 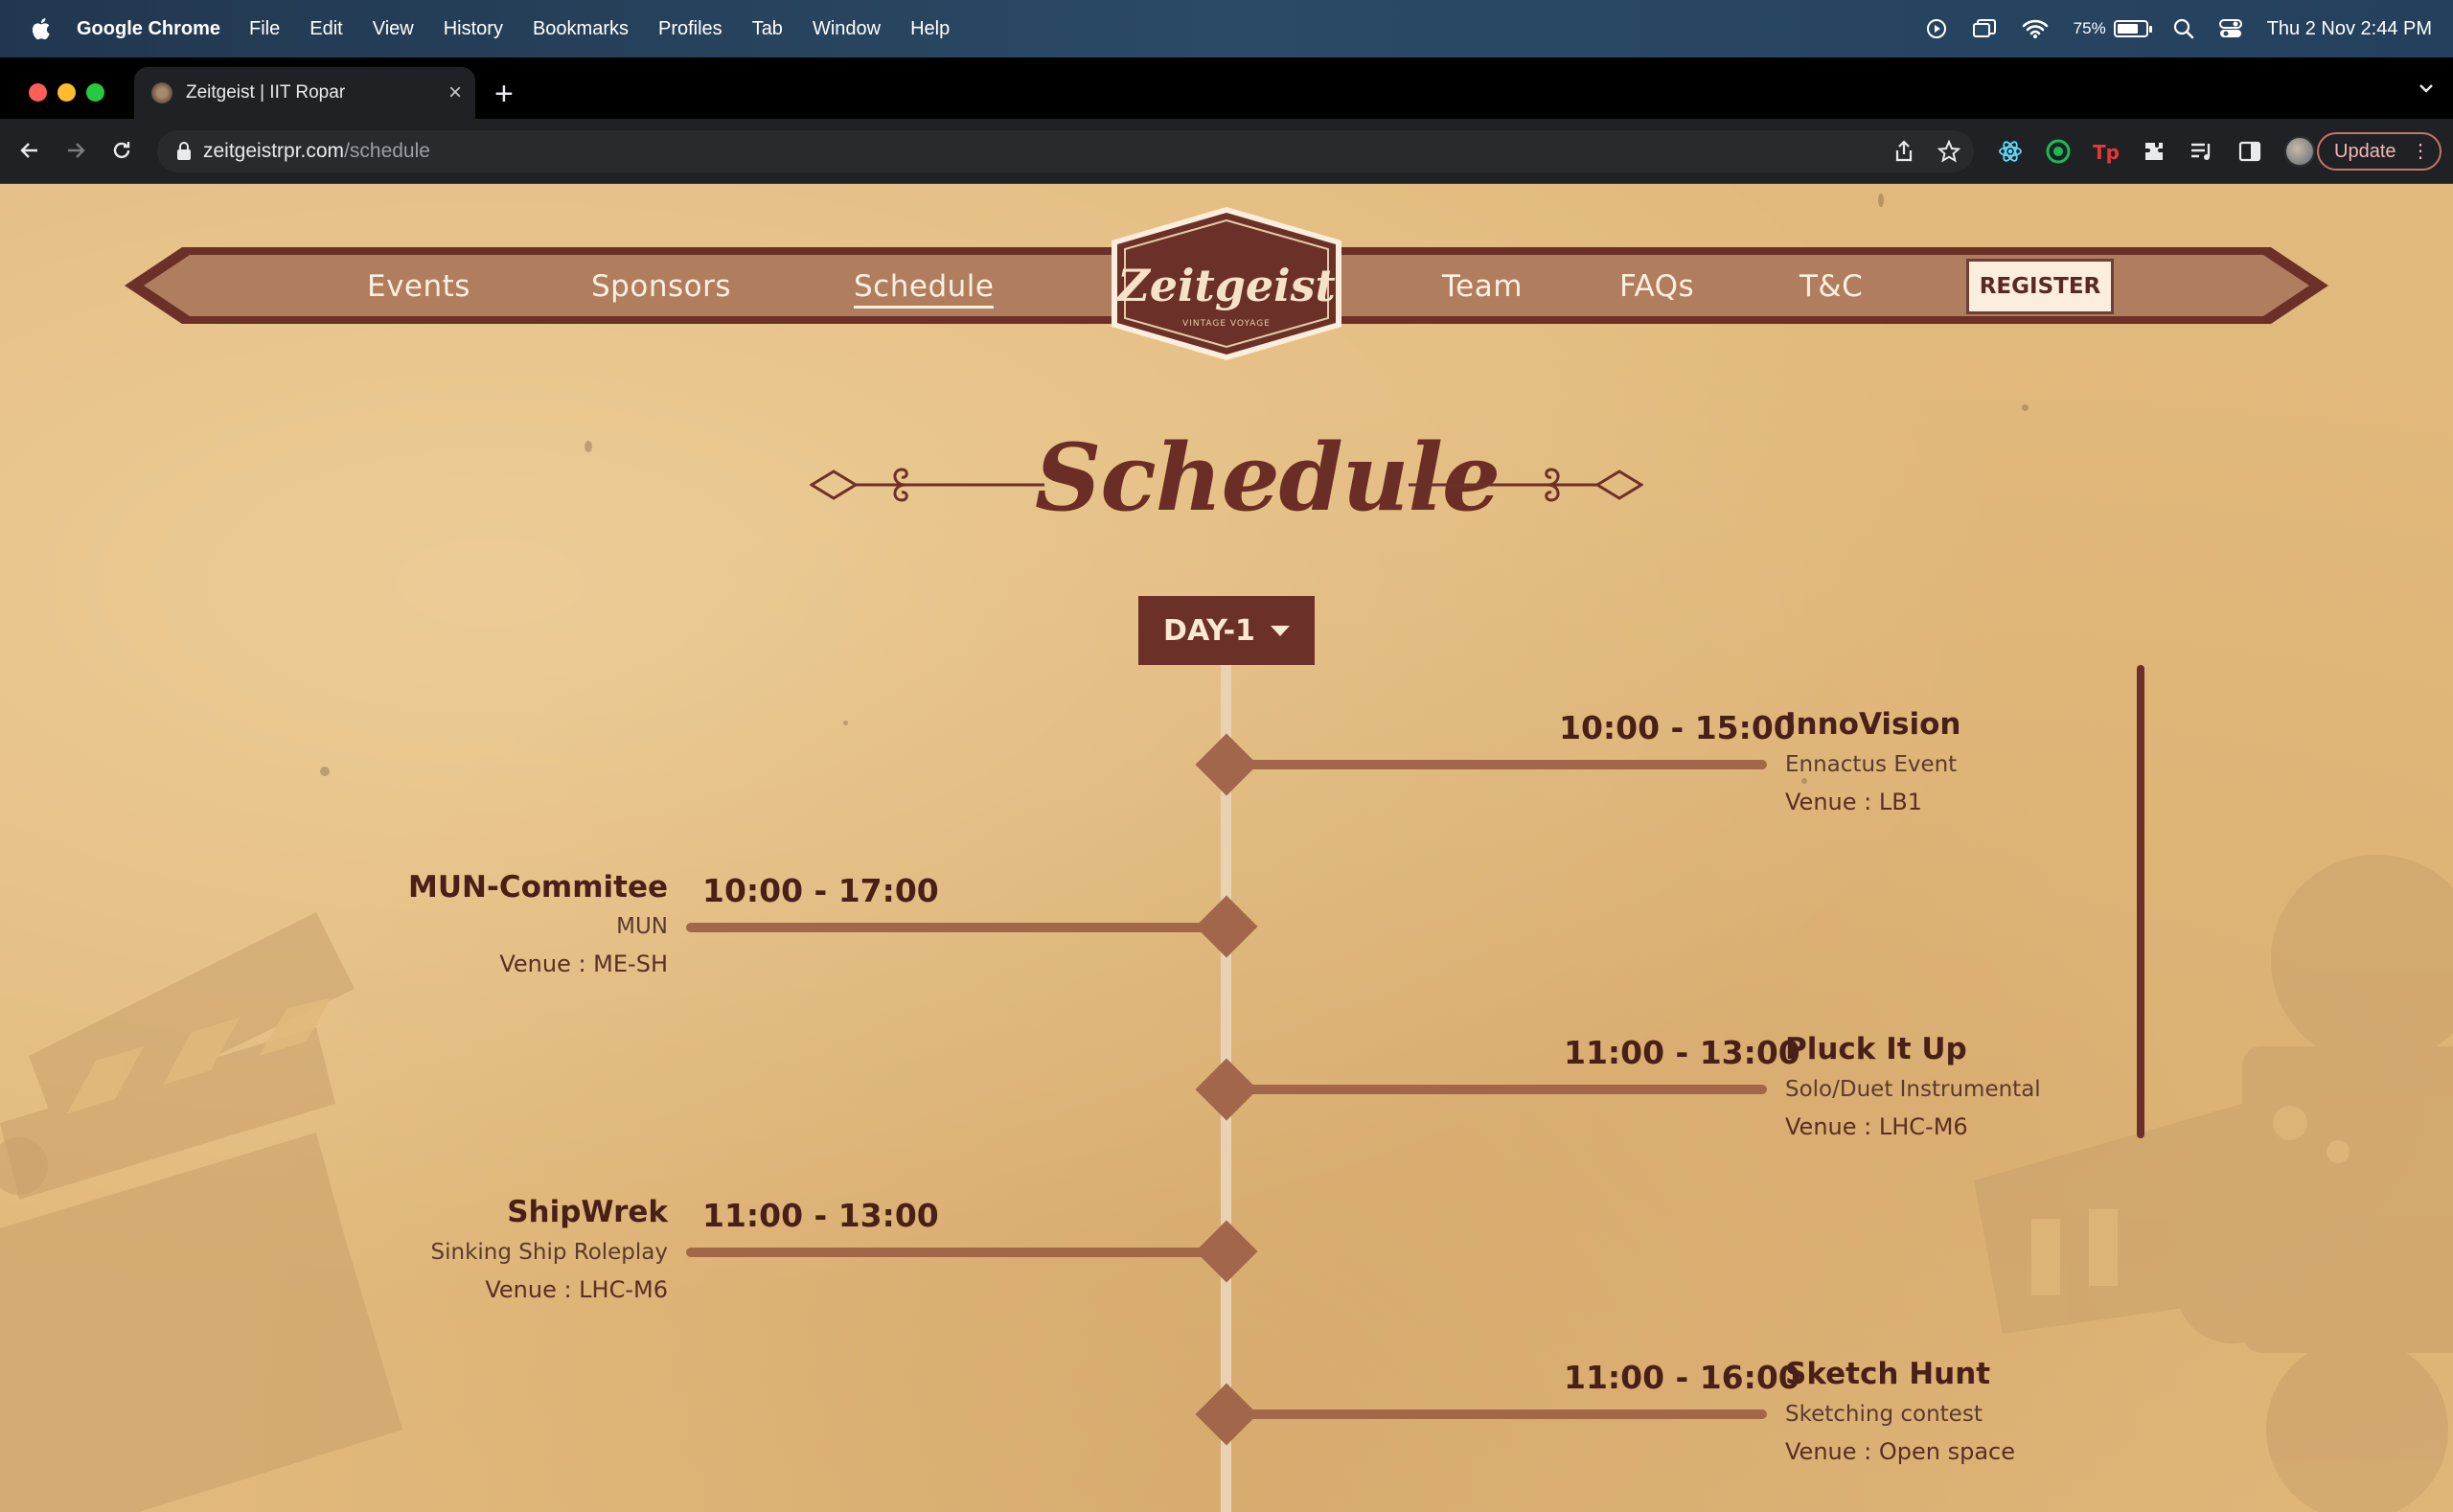 I want to click on battery-percent: 75%, so click(x=2090, y=28).